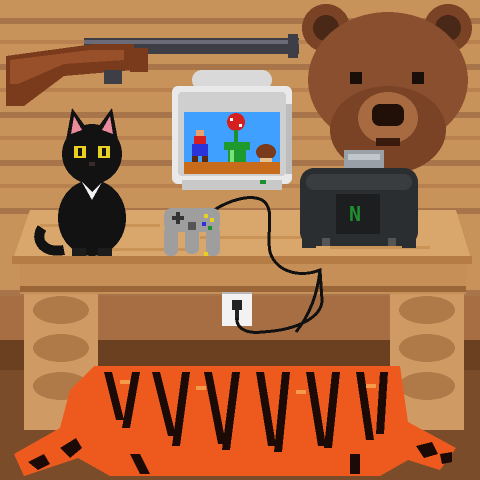 The image size is (480, 480). I want to click on game-controller, so click(192, 232).